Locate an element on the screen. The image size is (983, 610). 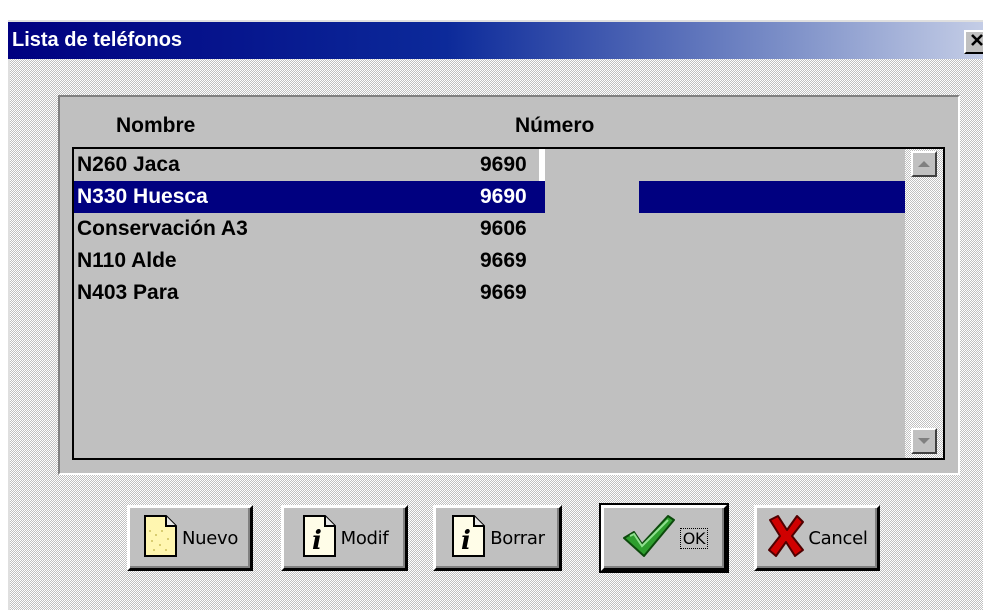
list-item: Conservación A3 9606 is located at coordinates (489, 229).